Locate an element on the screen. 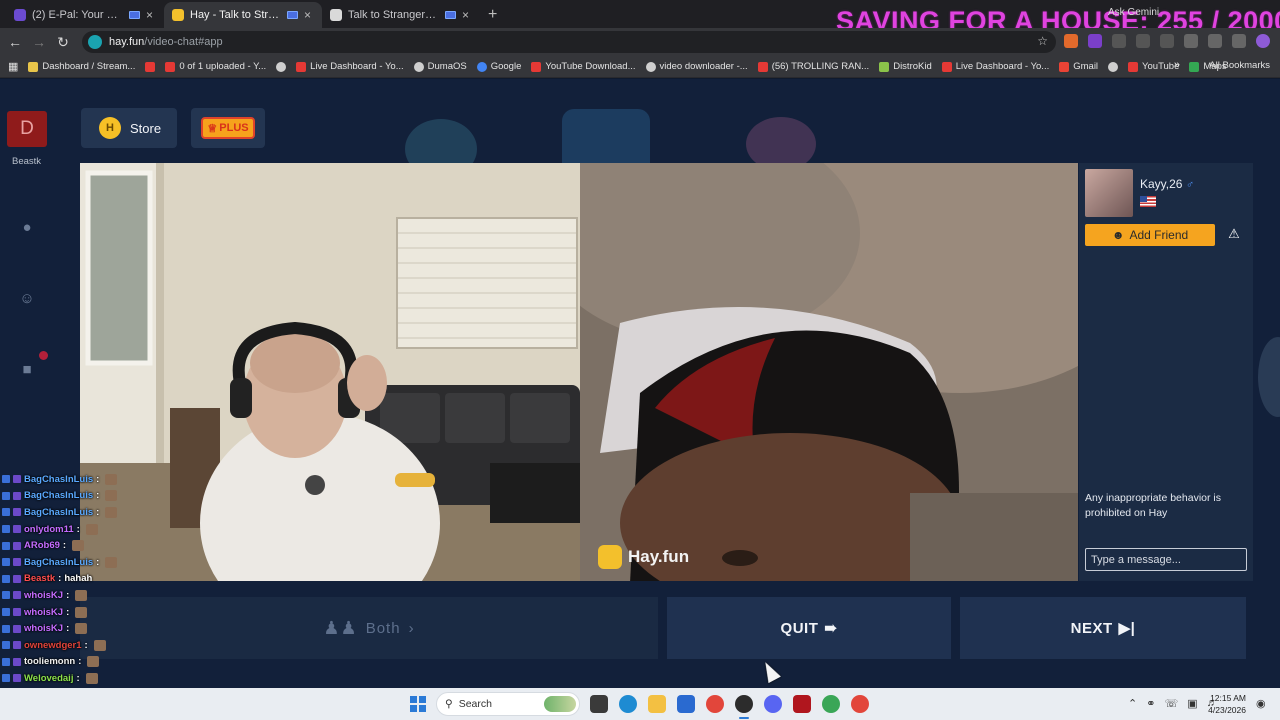 The width and height of the screenshot is (1280, 720). apps-grid-icon: ▦ is located at coordinates (13, 66).